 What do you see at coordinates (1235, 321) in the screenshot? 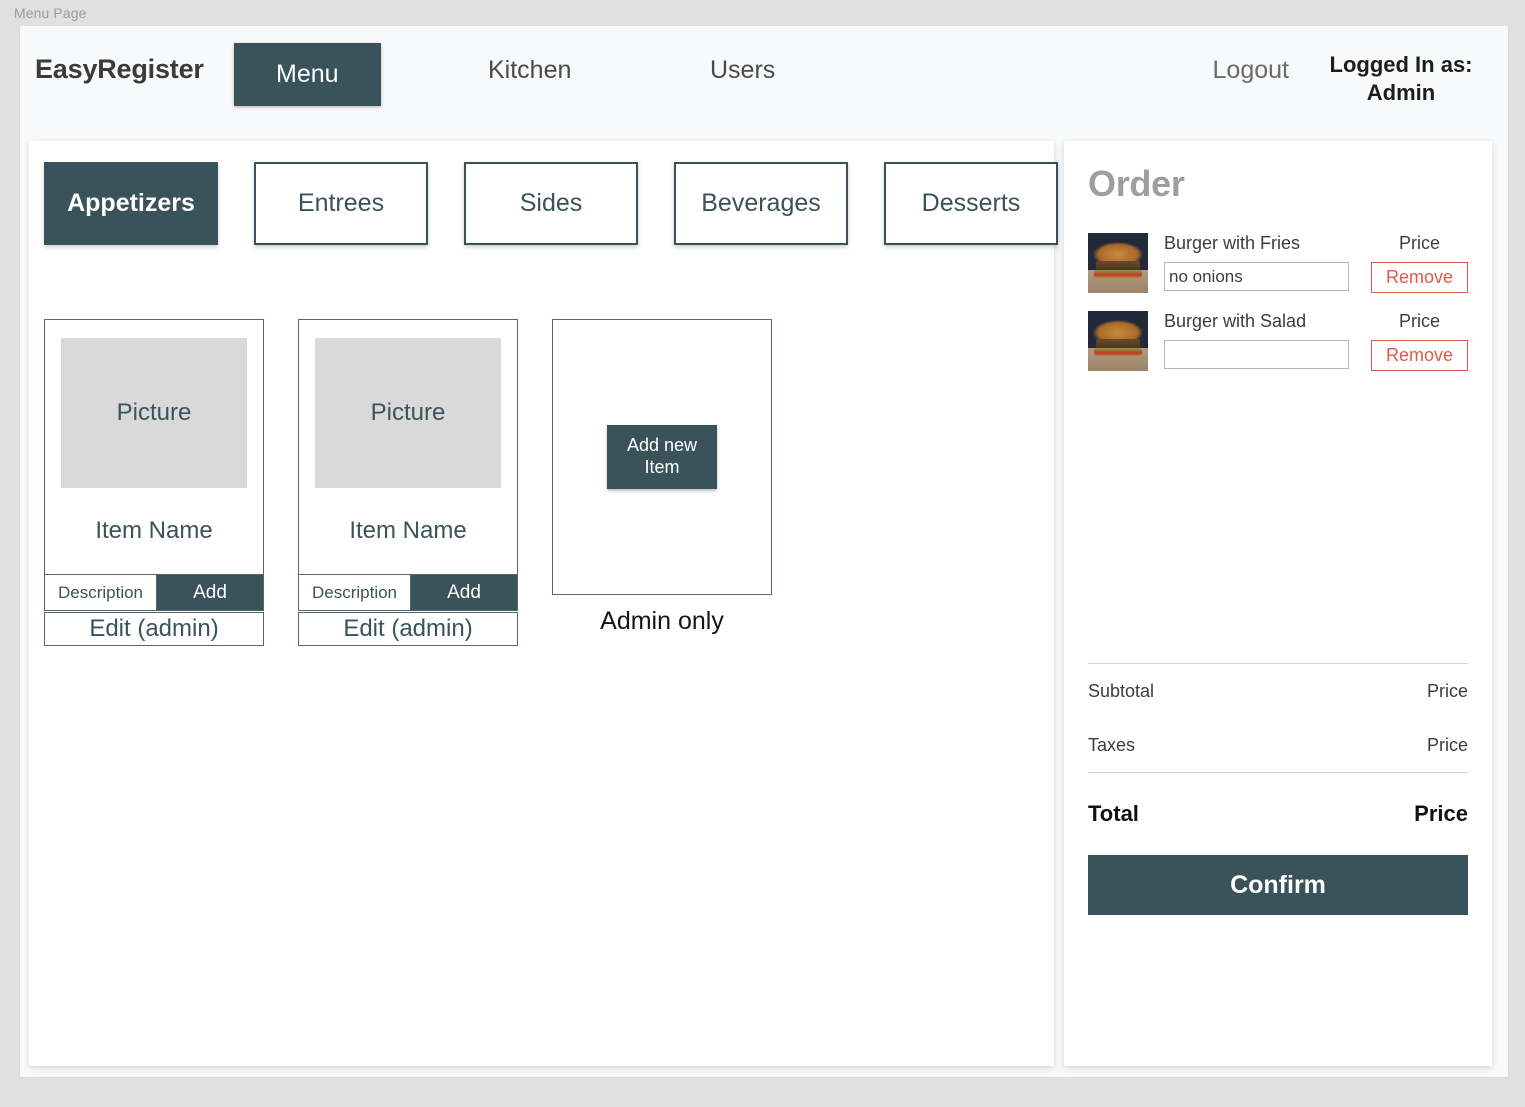
I see `order-item-name: Burger with Salad` at bounding box center [1235, 321].